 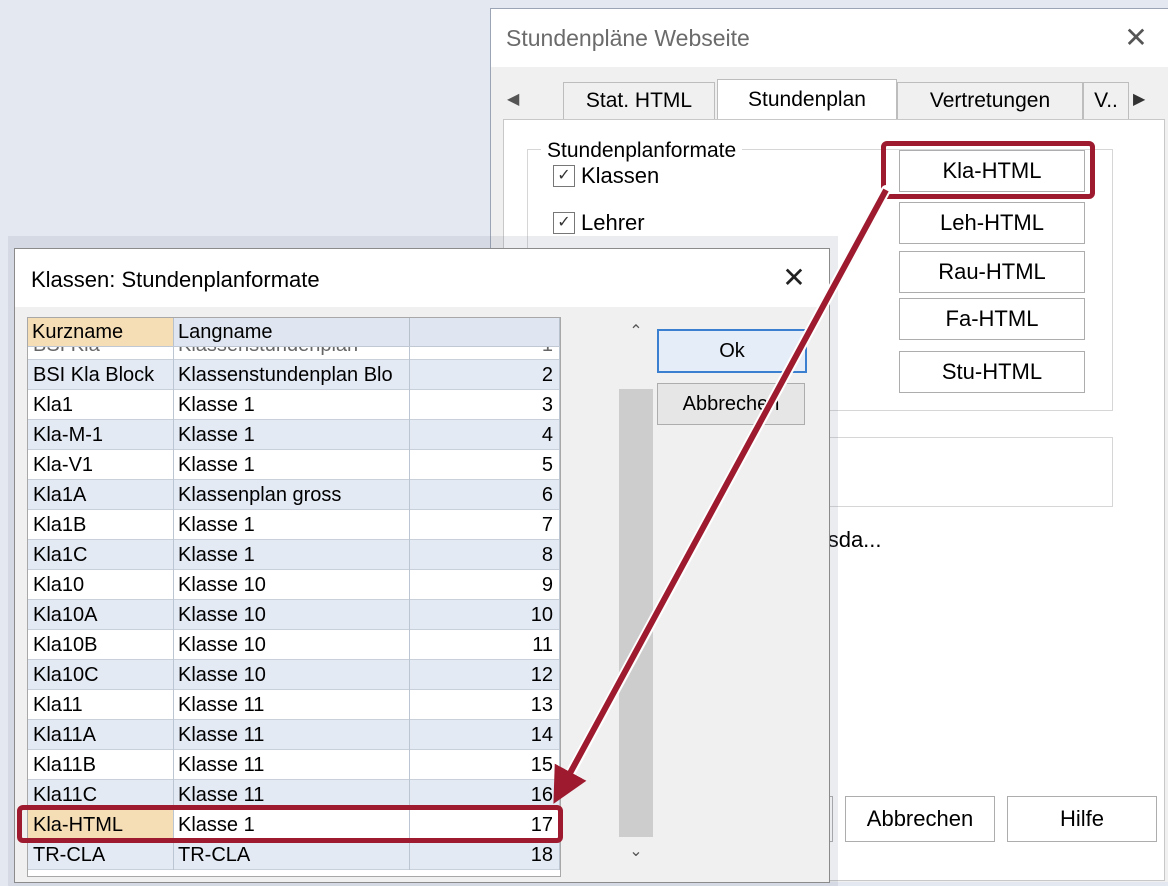 I want to click on tab-scroll-right-icon: ▶, so click(x=1139, y=99).